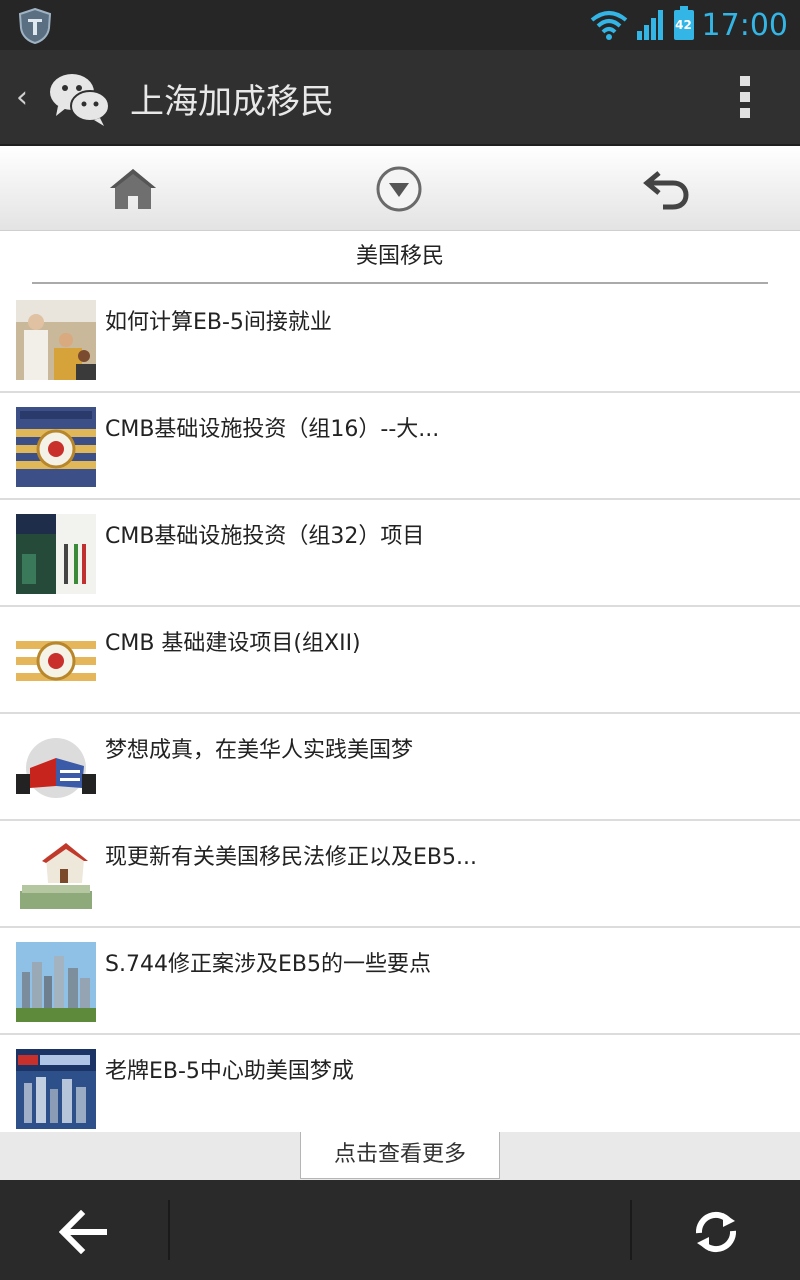 The height and width of the screenshot is (1280, 800). What do you see at coordinates (259, 750) in the screenshot?
I see `article-title: 梦想成真，在美华人实践美国梦` at bounding box center [259, 750].